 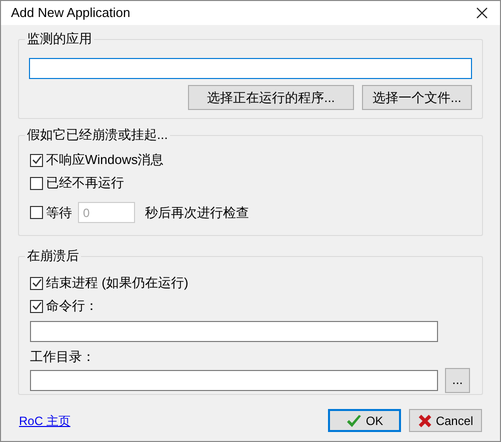 I want to click on checkbox-label: 等待, so click(x=59, y=213).